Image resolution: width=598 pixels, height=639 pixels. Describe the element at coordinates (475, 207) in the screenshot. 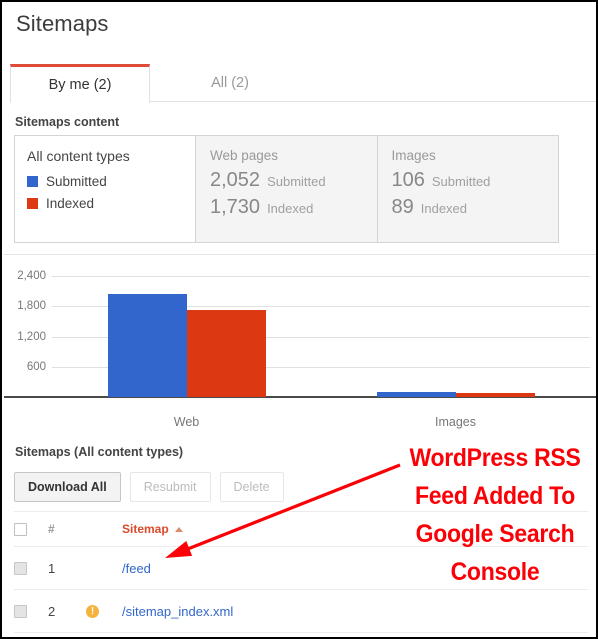

I see `metric-images-indexed: 89 Indexed` at that location.